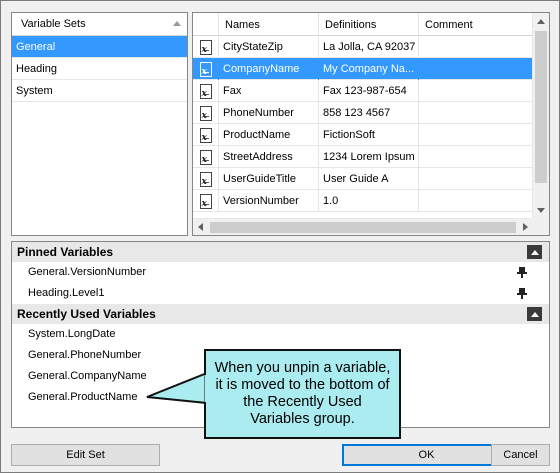  I want to click on table-row: Fax Fax 123-987-654, so click(363, 91).